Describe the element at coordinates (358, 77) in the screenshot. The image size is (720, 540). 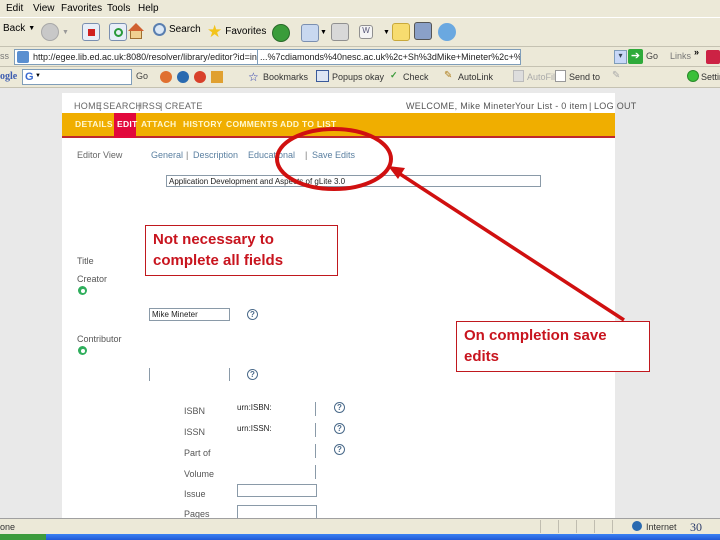
I see `popups-status: Popups okay` at that location.